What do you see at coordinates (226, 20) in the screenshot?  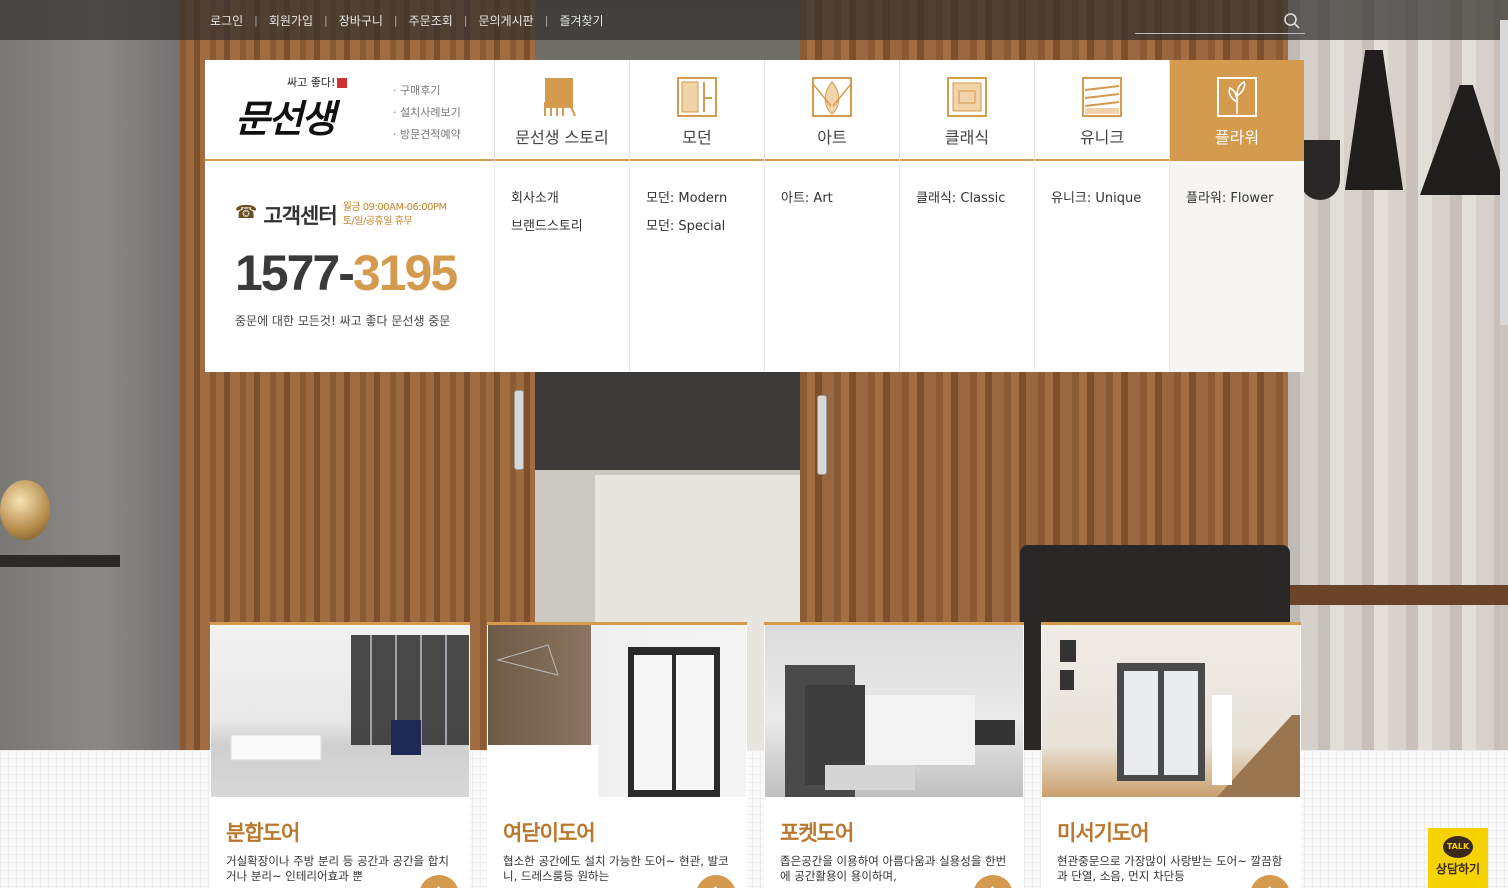 I see `login-link: 로그인` at bounding box center [226, 20].